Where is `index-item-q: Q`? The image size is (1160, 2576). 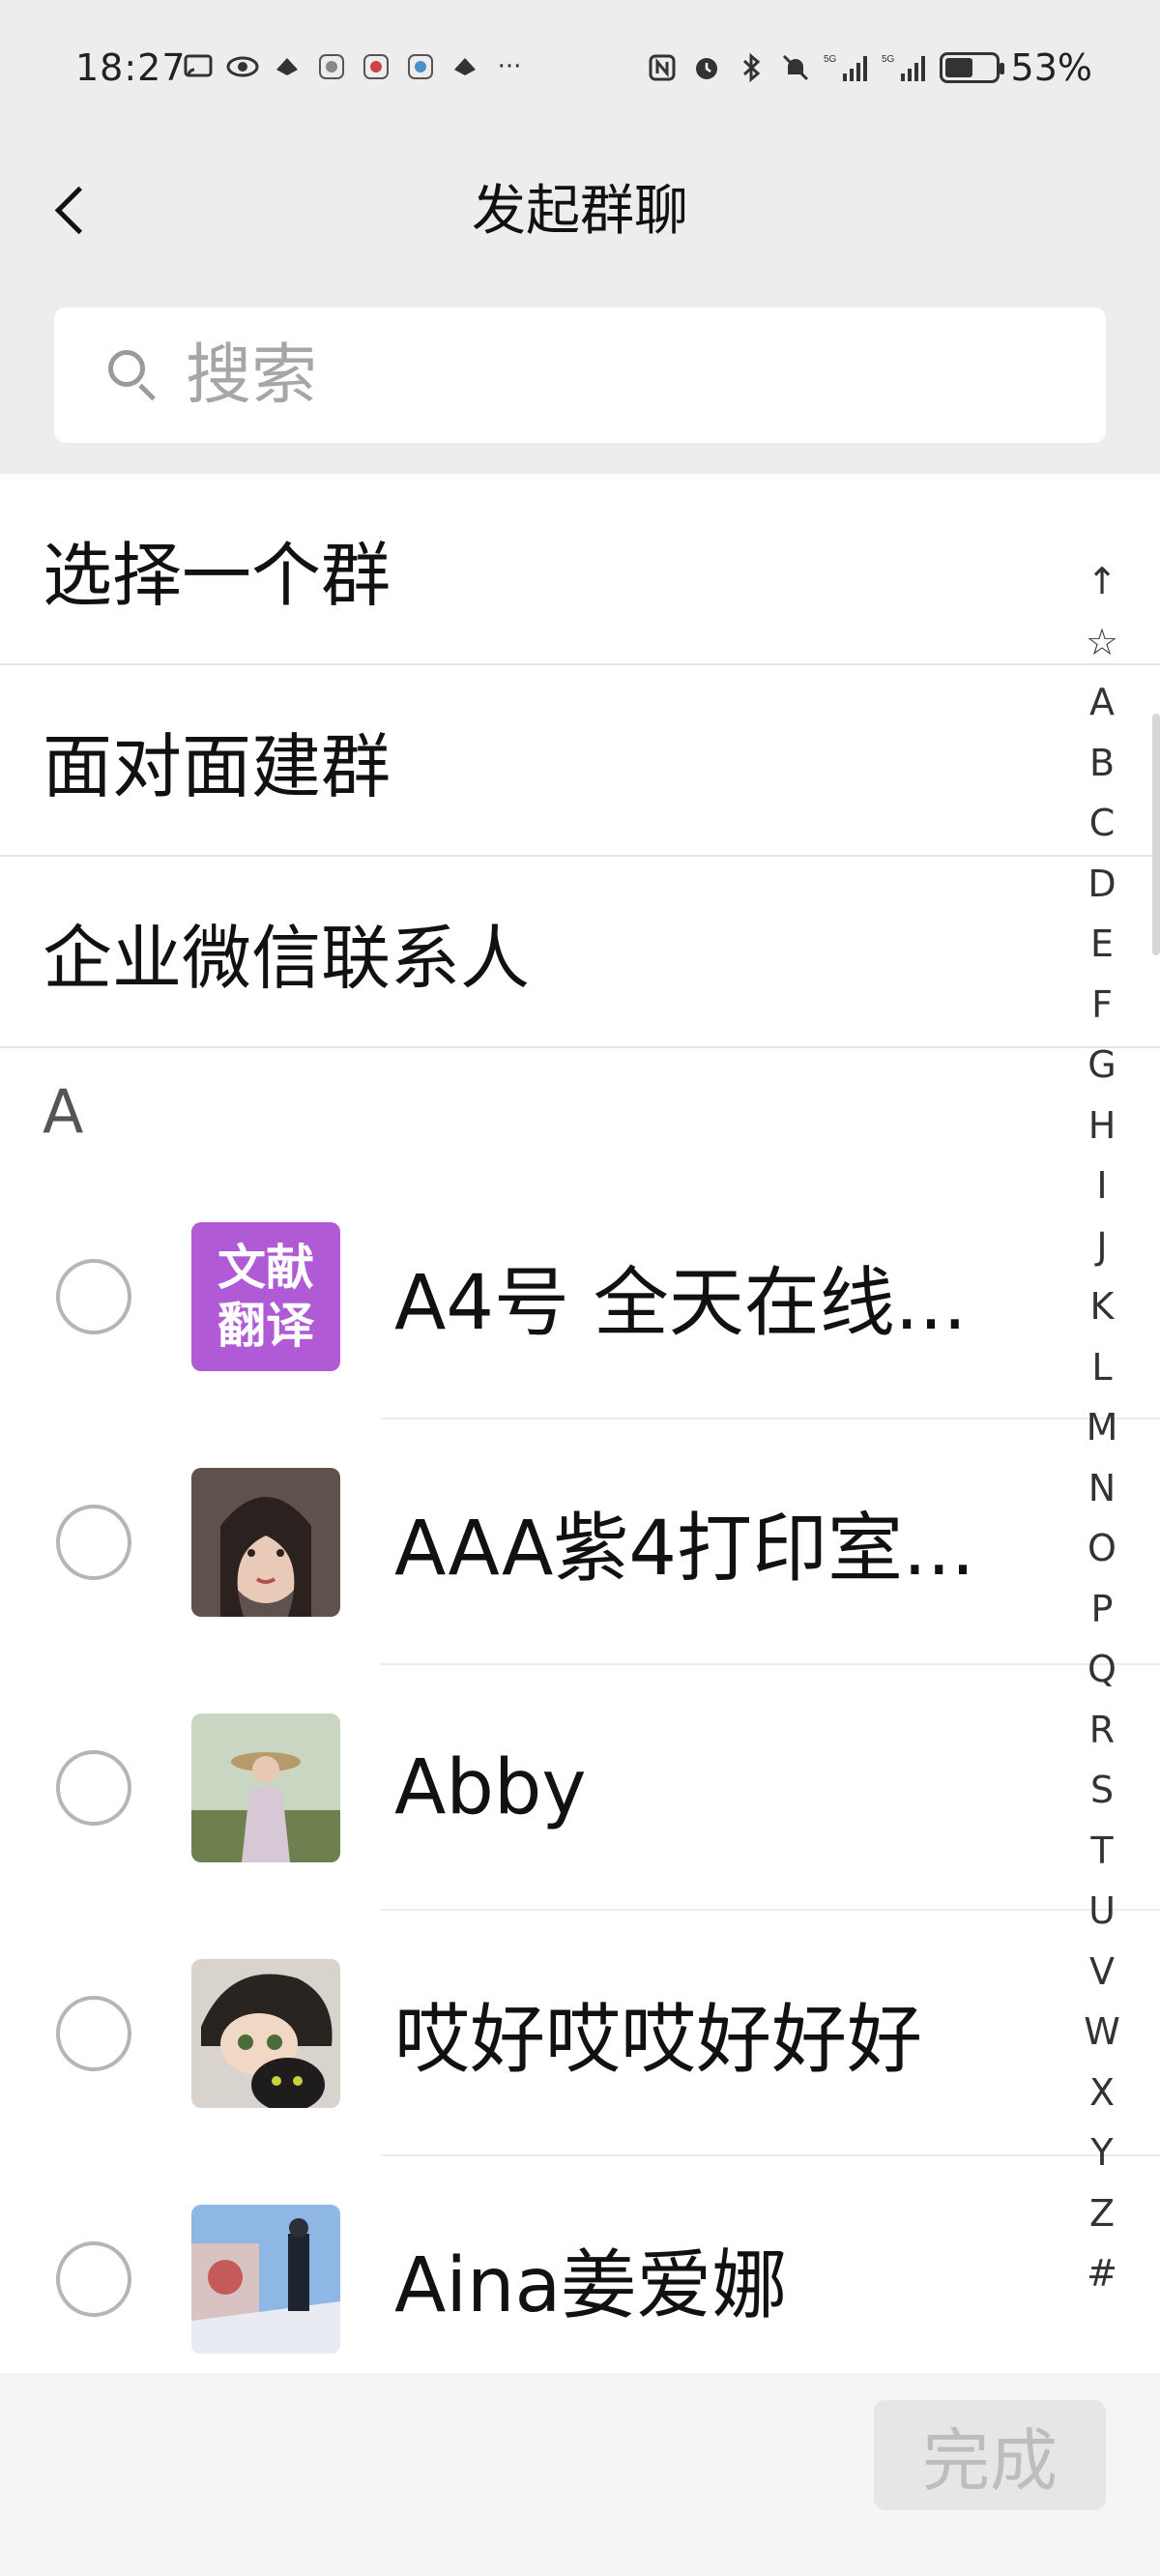
index-item-q: Q is located at coordinates (1102, 1669).